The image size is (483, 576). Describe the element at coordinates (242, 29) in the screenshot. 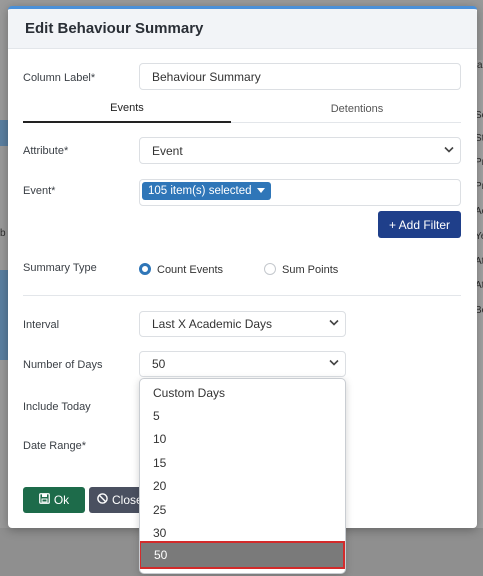

I see `modal-header: Edit Behaviour Summary` at that location.